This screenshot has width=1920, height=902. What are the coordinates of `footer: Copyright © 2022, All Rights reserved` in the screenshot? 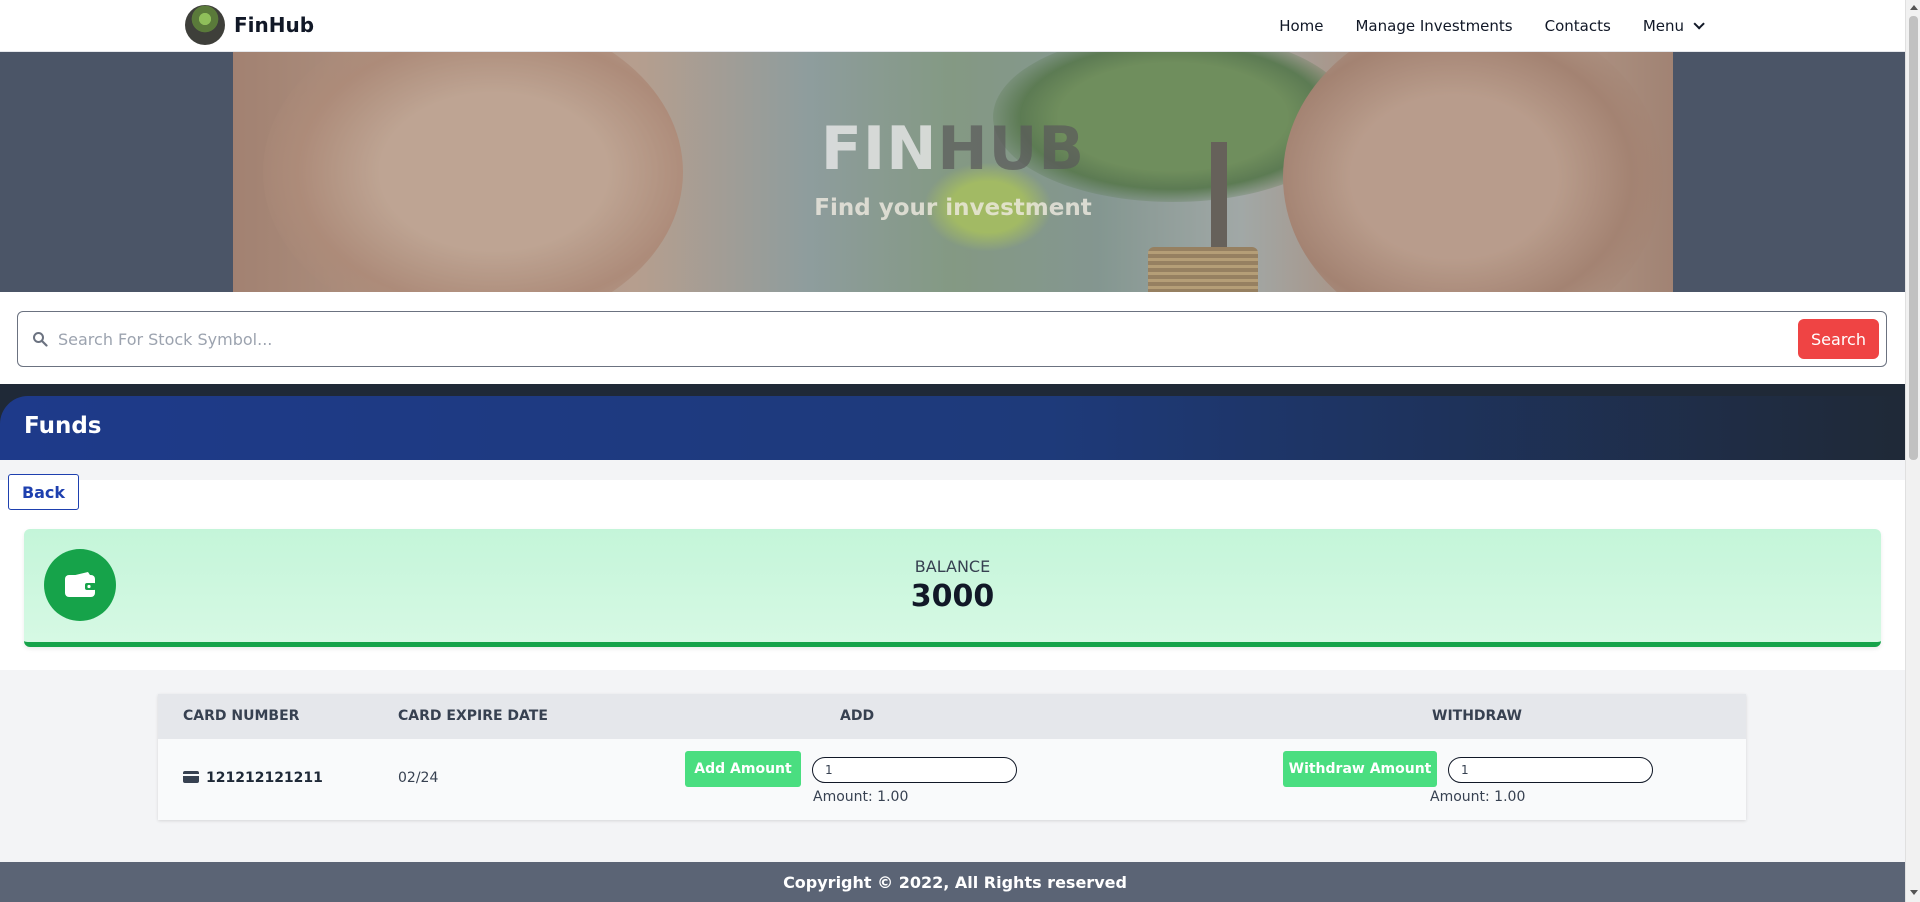 It's located at (952, 882).